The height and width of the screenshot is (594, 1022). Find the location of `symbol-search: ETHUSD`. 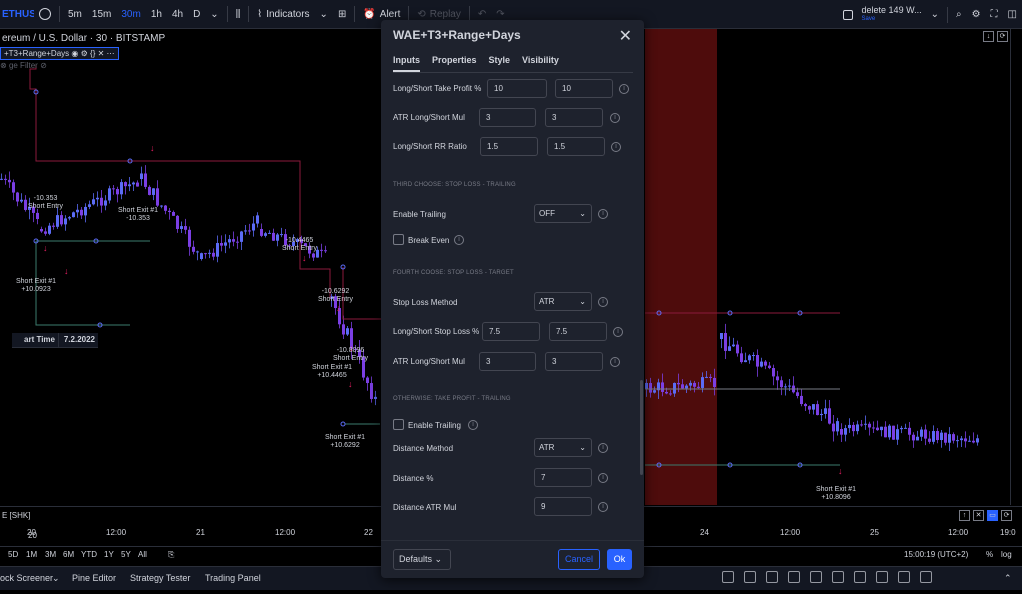

symbol-search: ETHUSD is located at coordinates (17, 14).